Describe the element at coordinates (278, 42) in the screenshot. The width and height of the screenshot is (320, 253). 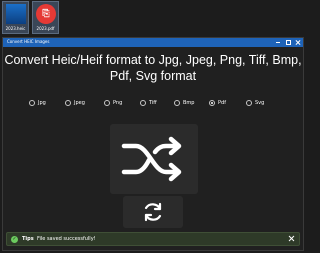
I see `minimize-button` at that location.